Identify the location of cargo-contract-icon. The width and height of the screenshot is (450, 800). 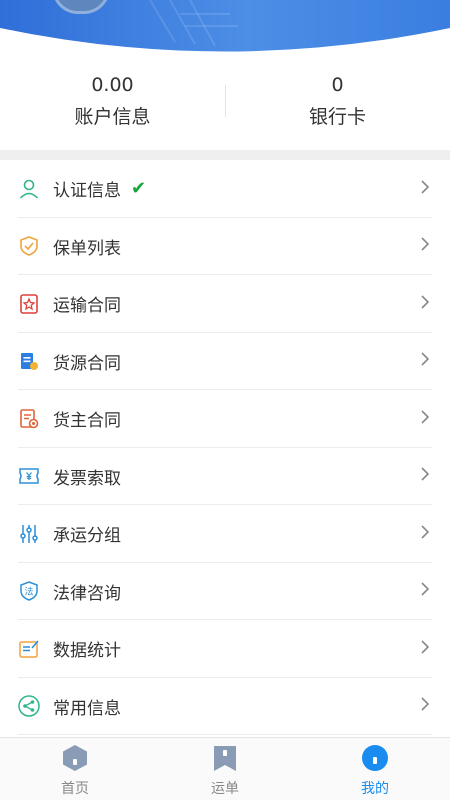
(29, 361).